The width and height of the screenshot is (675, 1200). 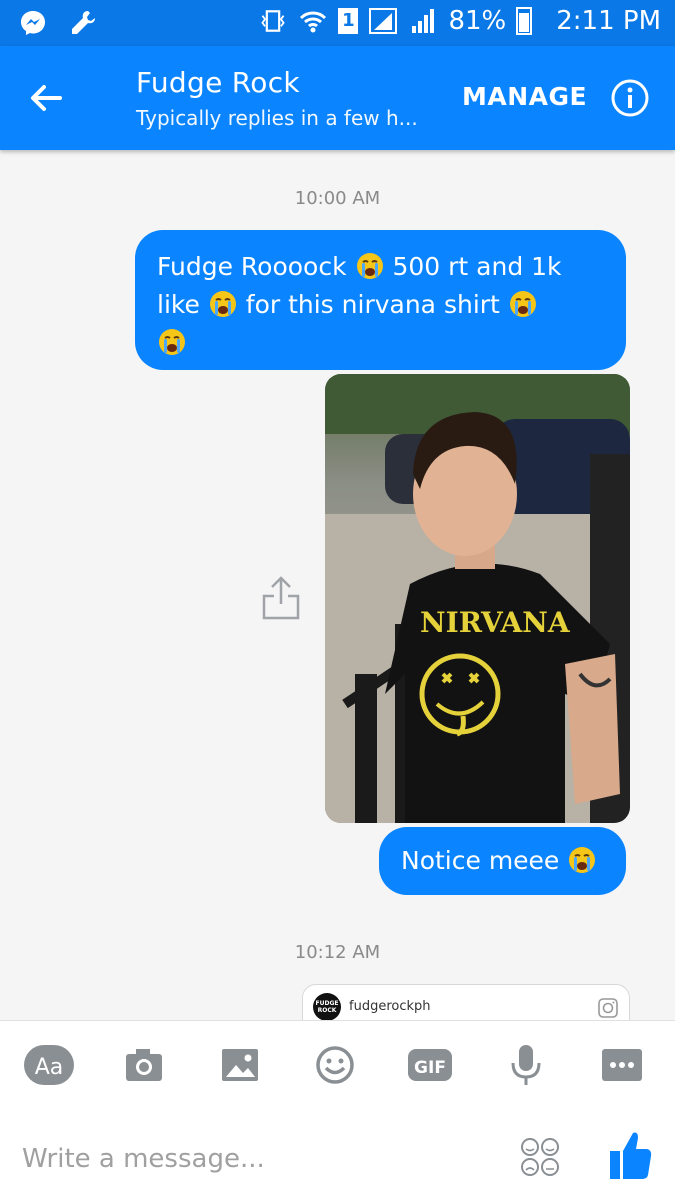 I want to click on vibrate-icon, so click(x=273, y=21).